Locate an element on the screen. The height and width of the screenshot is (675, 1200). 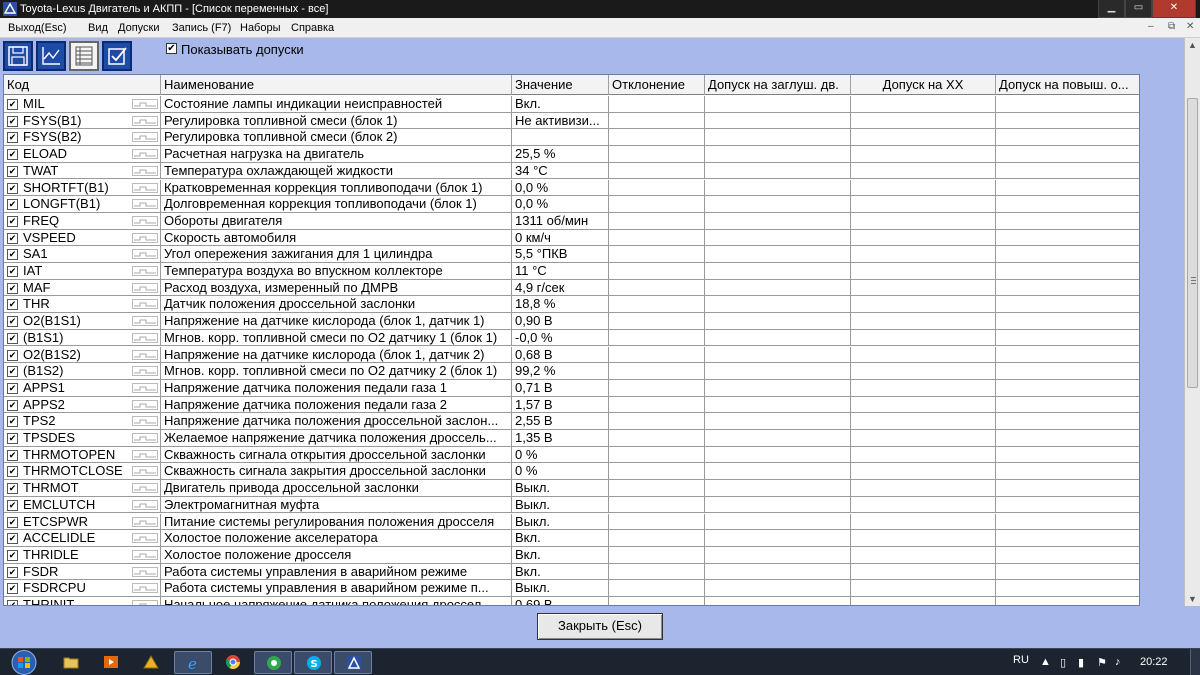
taskbar-chrome is located at coordinates (233, 662).